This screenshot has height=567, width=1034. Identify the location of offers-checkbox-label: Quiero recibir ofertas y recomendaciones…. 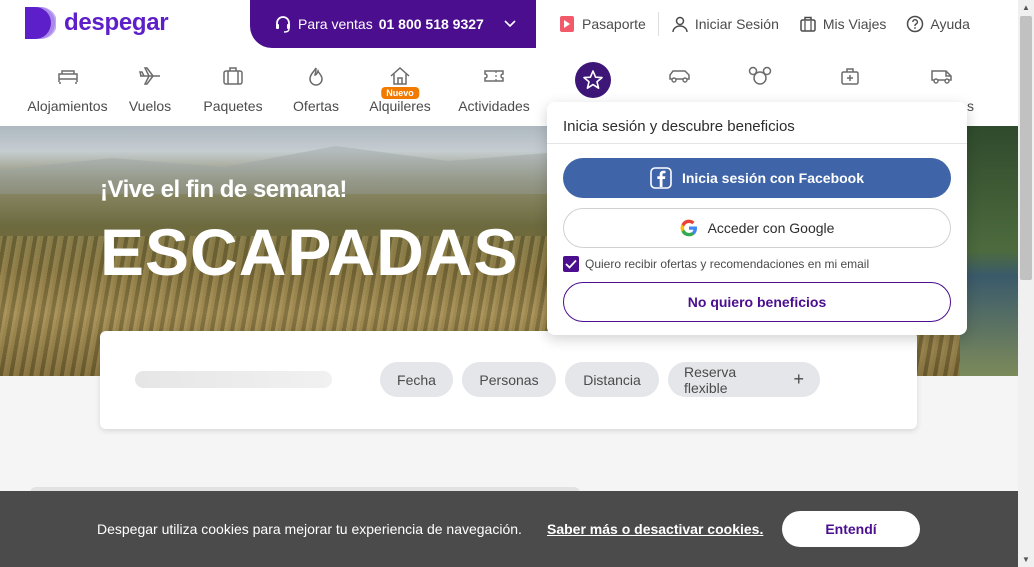
(727, 264).